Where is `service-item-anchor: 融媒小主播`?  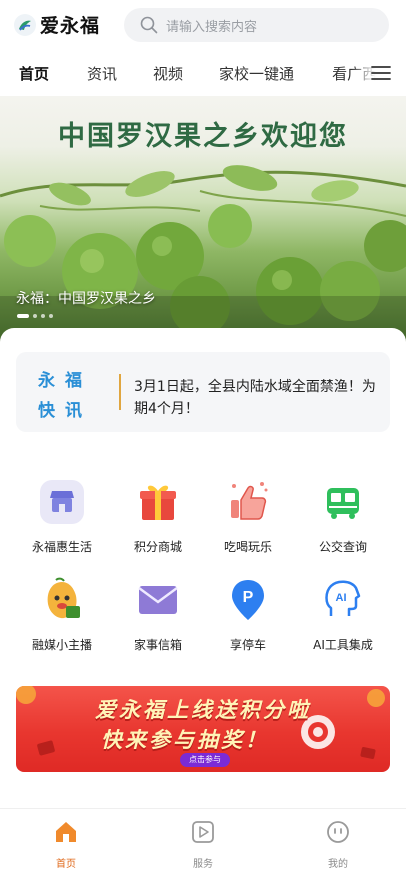 service-item-anchor: 融媒小主播 is located at coordinates (62, 614).